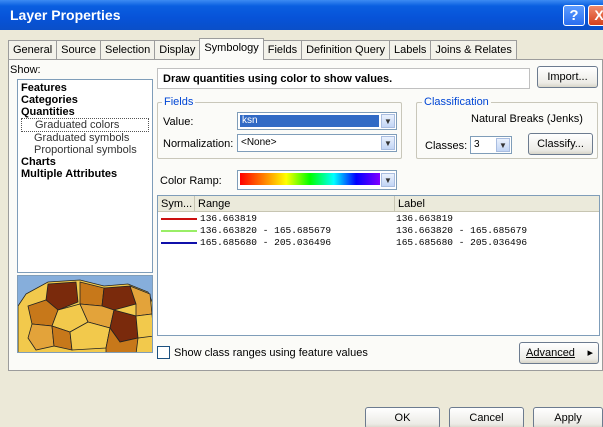 The width and height of the screenshot is (603, 427). What do you see at coordinates (198, 144) in the screenshot?
I see `normalization-label: Normalization:` at bounding box center [198, 144].